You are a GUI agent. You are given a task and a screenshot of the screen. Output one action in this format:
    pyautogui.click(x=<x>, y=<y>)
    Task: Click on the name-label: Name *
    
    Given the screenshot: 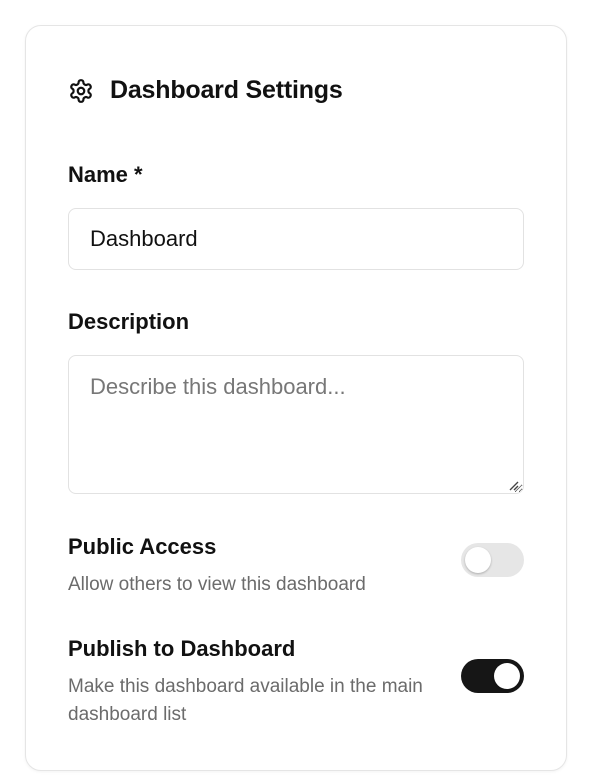 What is the action you would take?
    pyautogui.click(x=105, y=174)
    